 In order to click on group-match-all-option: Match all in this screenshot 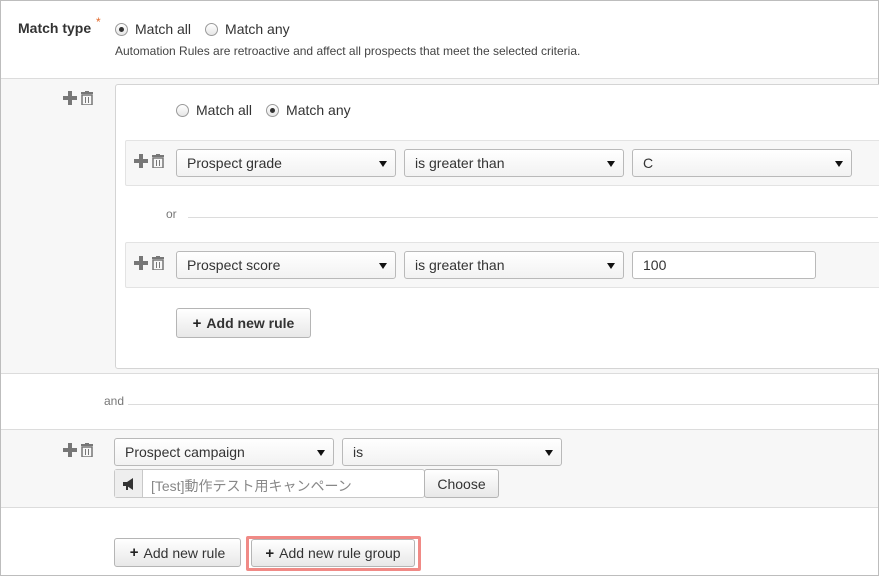, I will do `click(214, 110)`.